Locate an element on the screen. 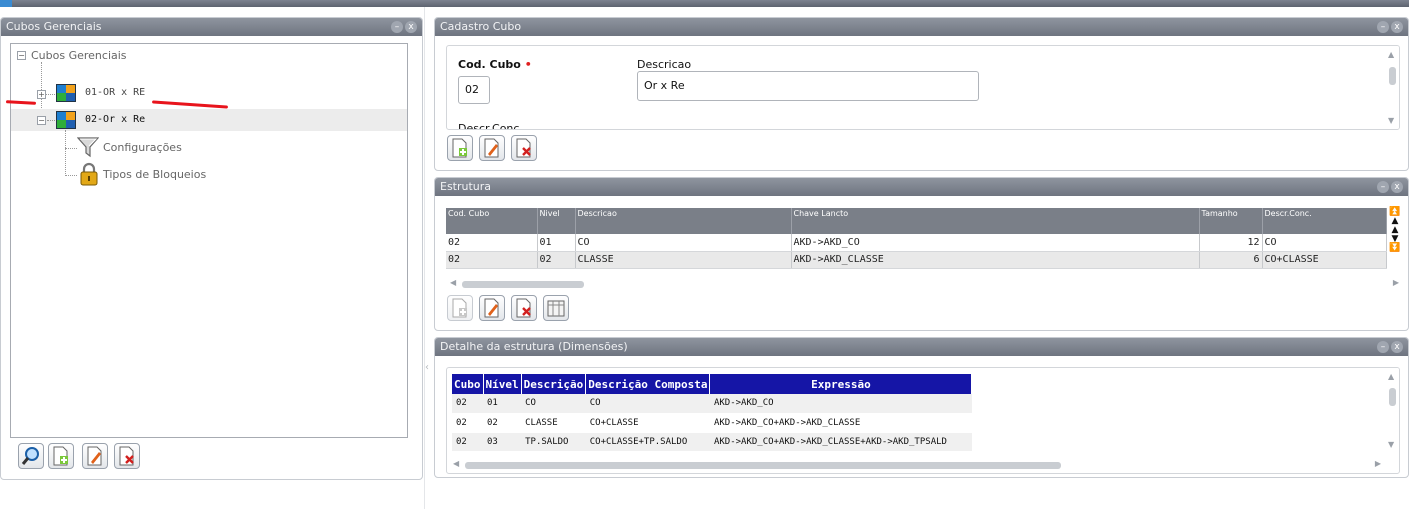  grid-nav-buttons: ⏫ ▲ ▲ ▼ ⏬ is located at coordinates (1395, 240).